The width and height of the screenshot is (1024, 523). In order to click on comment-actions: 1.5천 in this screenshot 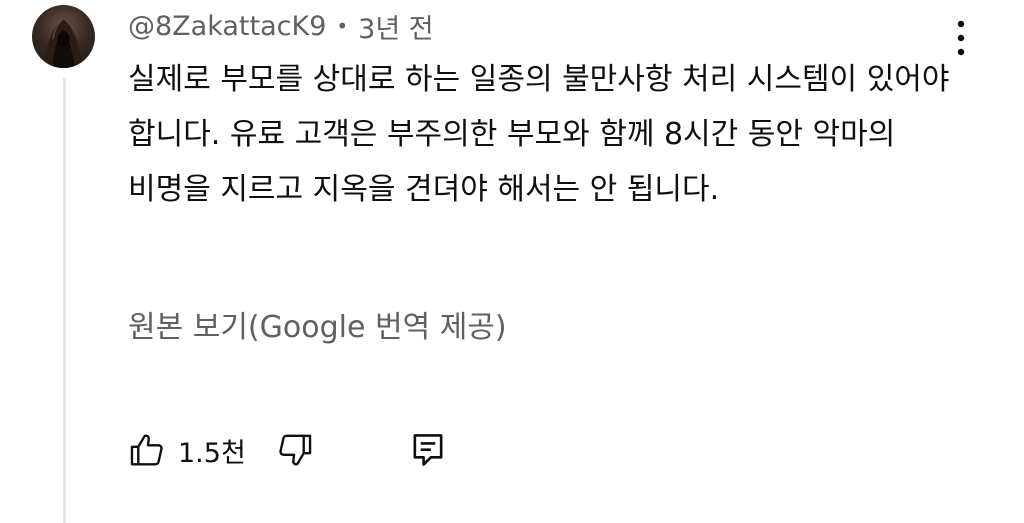, I will do `click(287, 450)`.